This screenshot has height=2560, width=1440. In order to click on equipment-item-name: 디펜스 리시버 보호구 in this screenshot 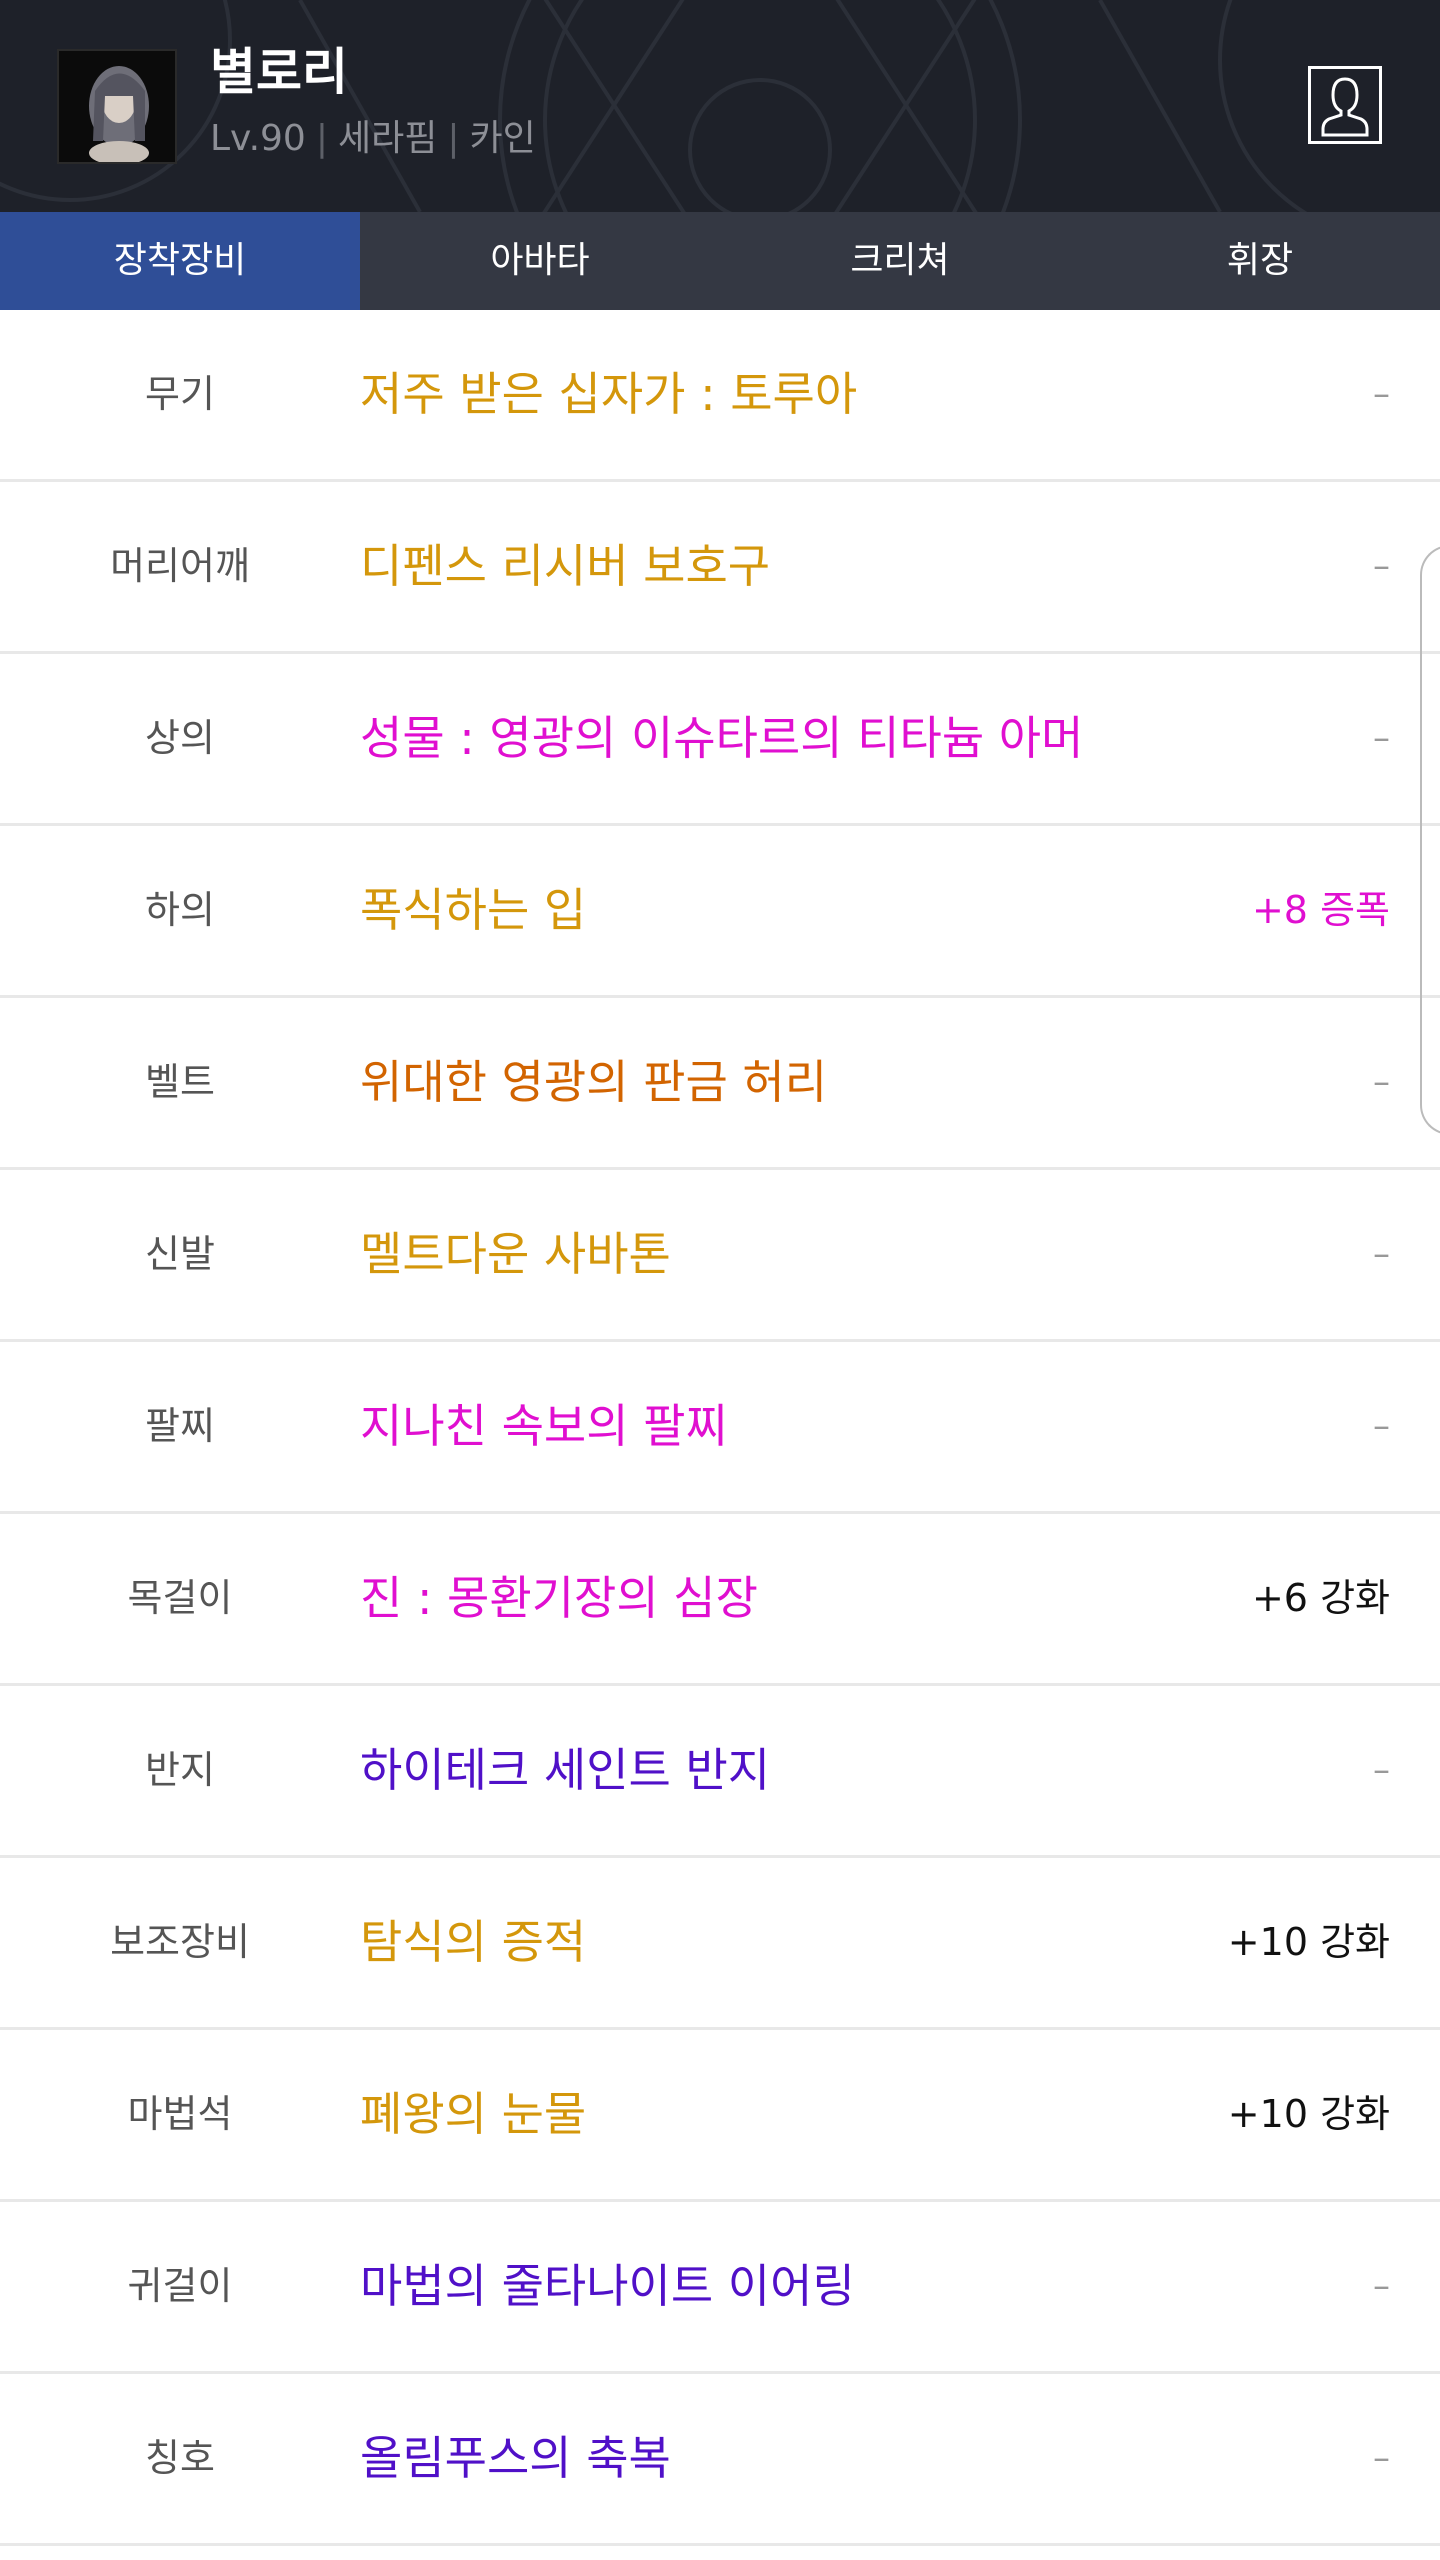, I will do `click(565, 566)`.